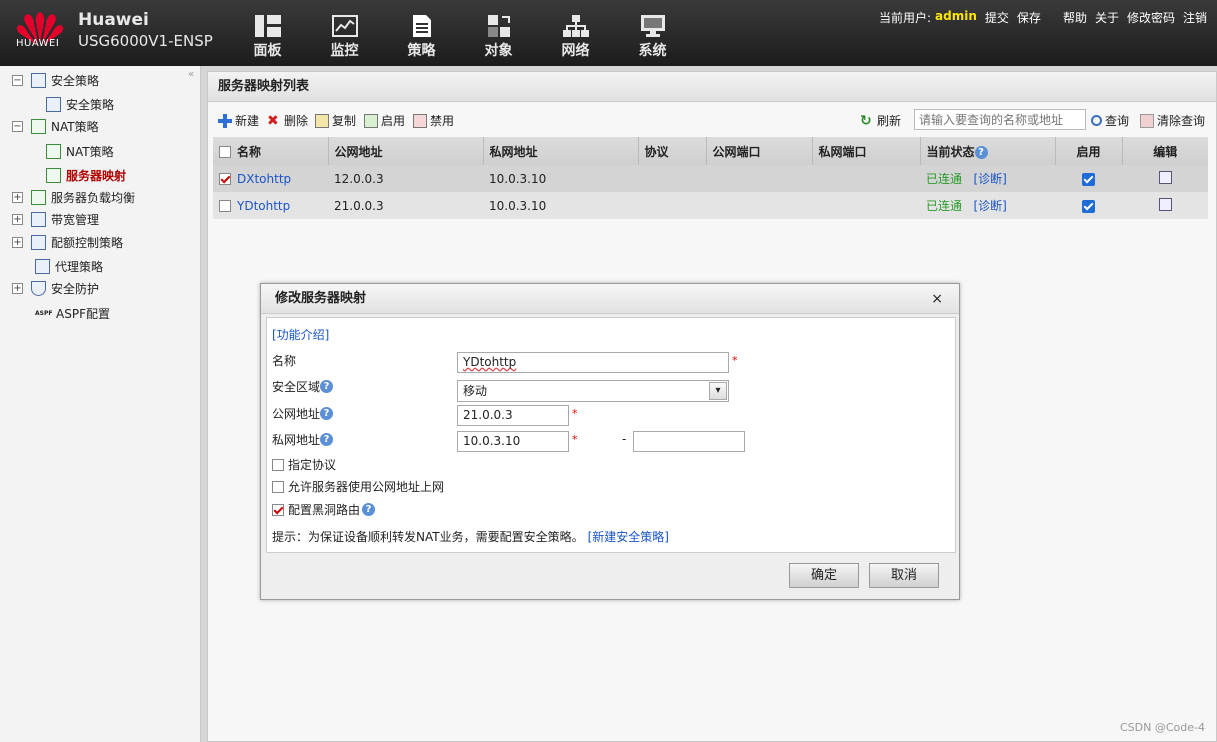 This screenshot has width=1217, height=742. What do you see at coordinates (300, 334) in the screenshot?
I see `feature-intro-link: [功能介绍]` at bounding box center [300, 334].